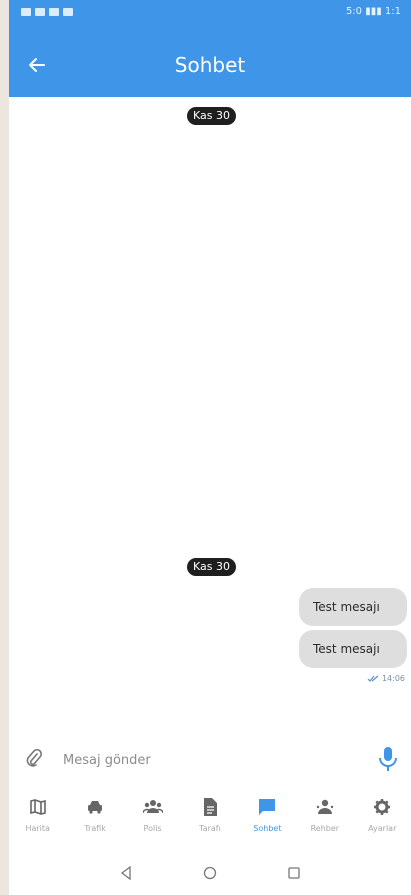 The width and height of the screenshot is (411, 895). Describe the element at coordinates (26, 12) in the screenshot. I see `sim-icon` at that location.